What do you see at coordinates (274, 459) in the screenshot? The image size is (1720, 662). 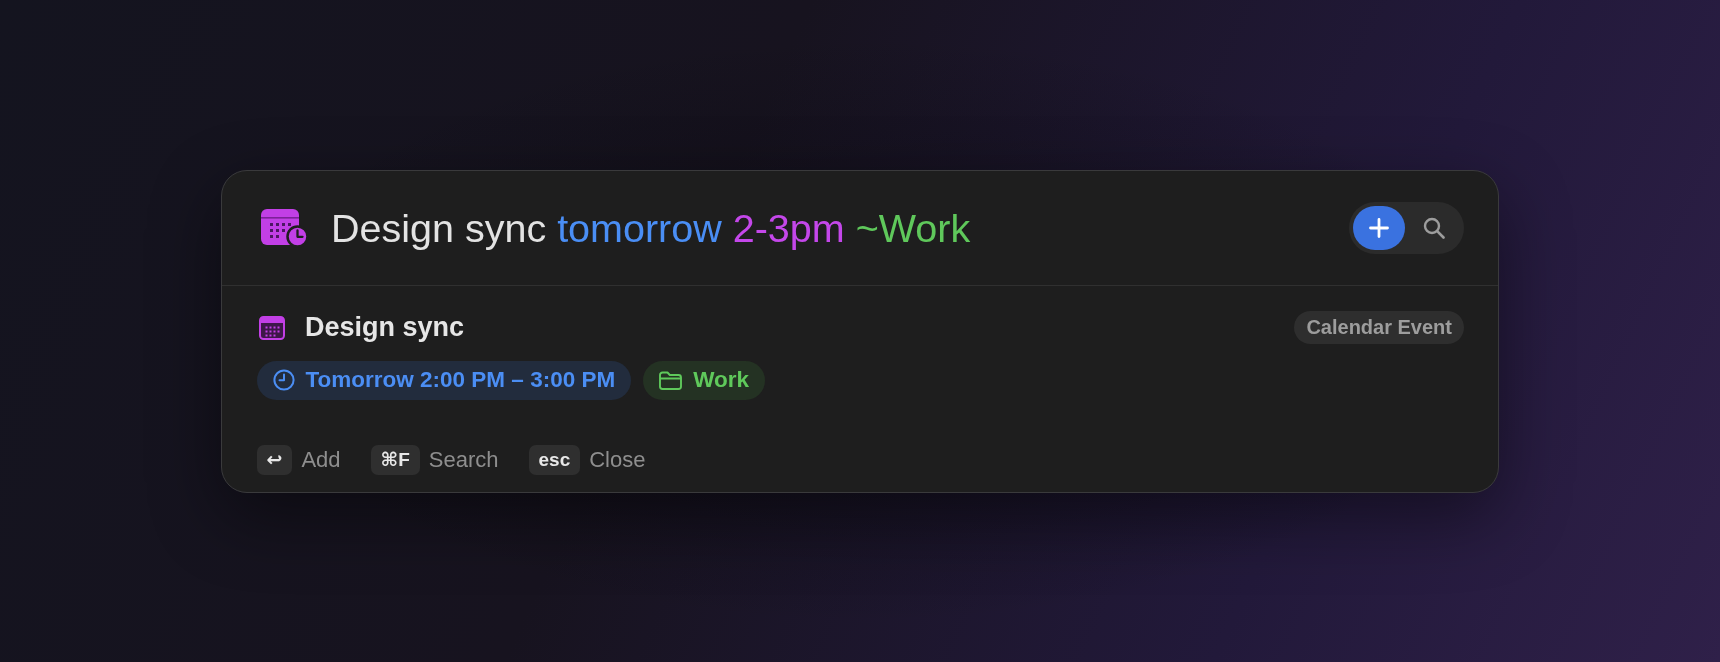 I see `shortcut-key: ↩` at bounding box center [274, 459].